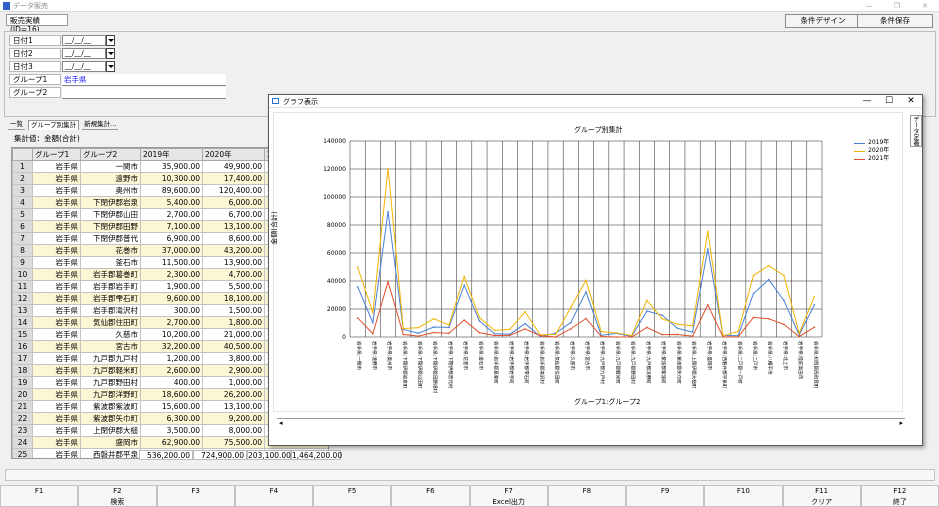 This screenshot has height=507, width=939. I want to click on table-cell: 10,300.00, so click(171, 178).